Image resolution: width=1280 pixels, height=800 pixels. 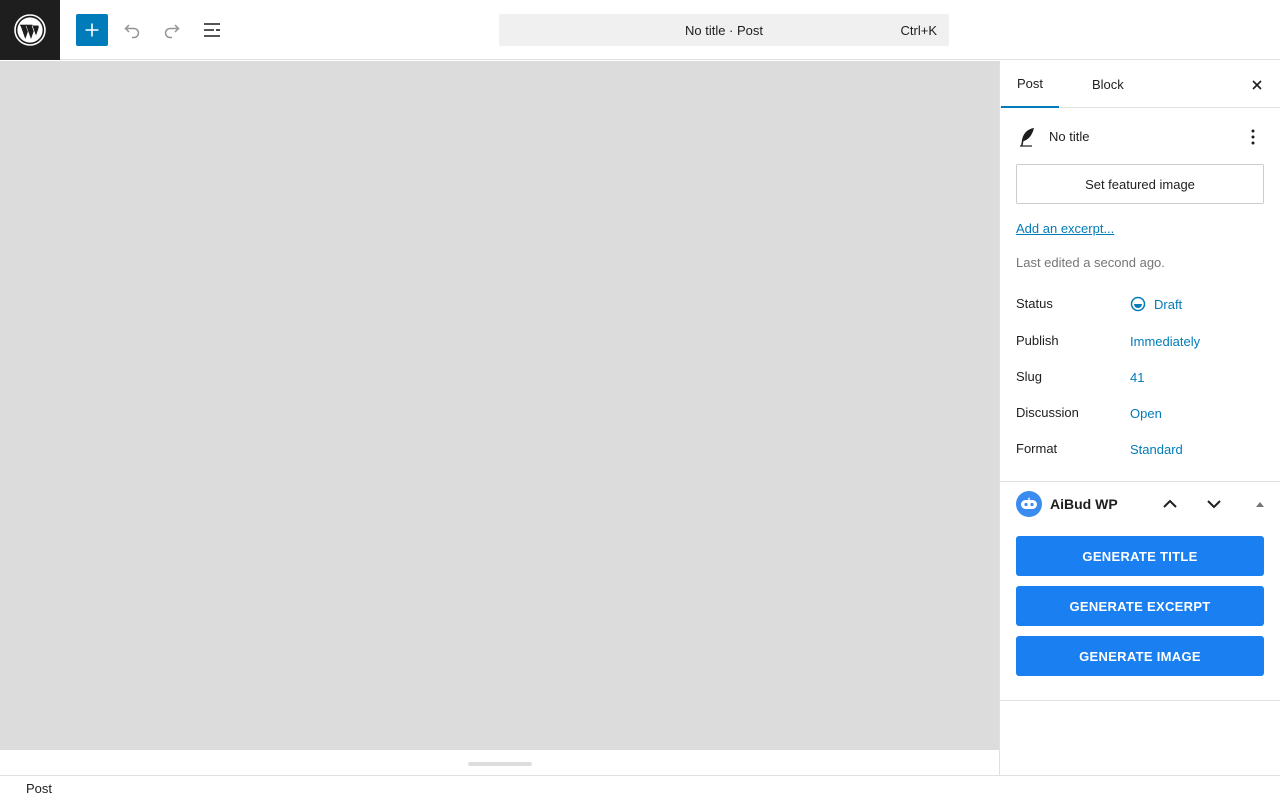 What do you see at coordinates (918, 30) in the screenshot?
I see `command-shortcut: Ctrl+K` at bounding box center [918, 30].